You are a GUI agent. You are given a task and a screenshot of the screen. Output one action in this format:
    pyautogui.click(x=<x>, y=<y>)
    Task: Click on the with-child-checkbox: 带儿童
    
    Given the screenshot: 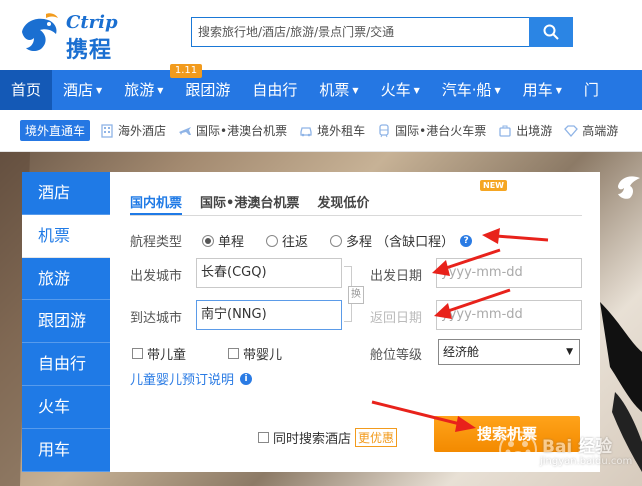 What is the action you would take?
    pyautogui.click(x=159, y=353)
    